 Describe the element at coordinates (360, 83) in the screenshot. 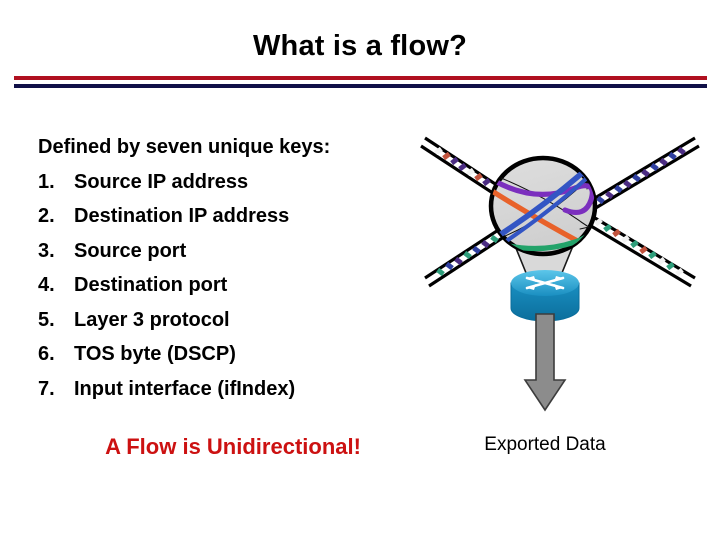

I see `title-divider` at that location.